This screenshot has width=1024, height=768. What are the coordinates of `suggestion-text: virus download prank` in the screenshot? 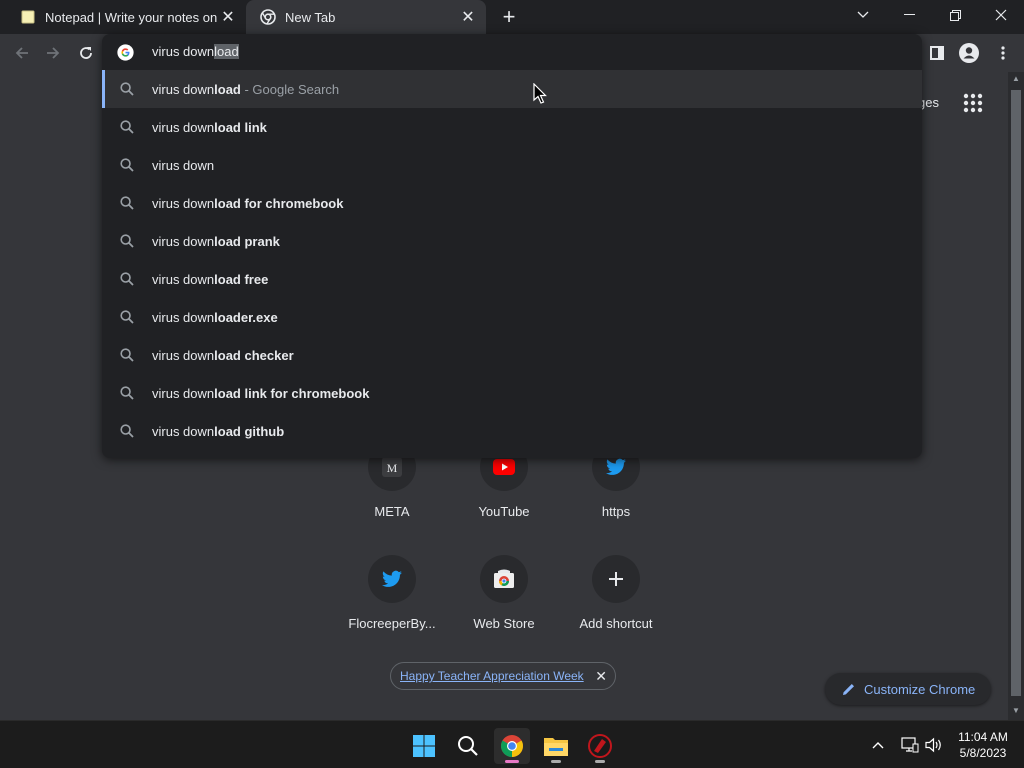 It's located at (216, 241).